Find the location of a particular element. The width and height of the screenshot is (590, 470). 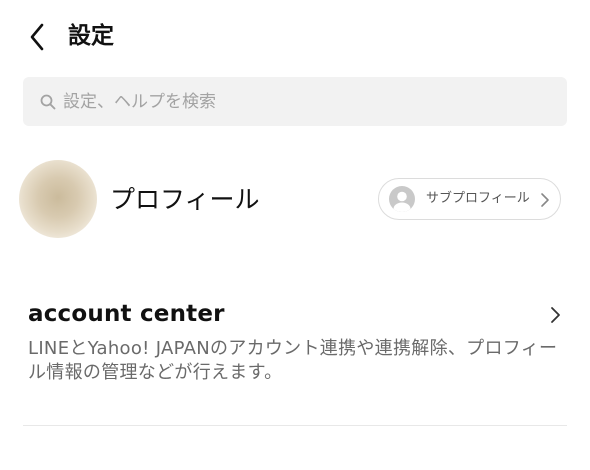

back-button is located at coordinates (37, 37).